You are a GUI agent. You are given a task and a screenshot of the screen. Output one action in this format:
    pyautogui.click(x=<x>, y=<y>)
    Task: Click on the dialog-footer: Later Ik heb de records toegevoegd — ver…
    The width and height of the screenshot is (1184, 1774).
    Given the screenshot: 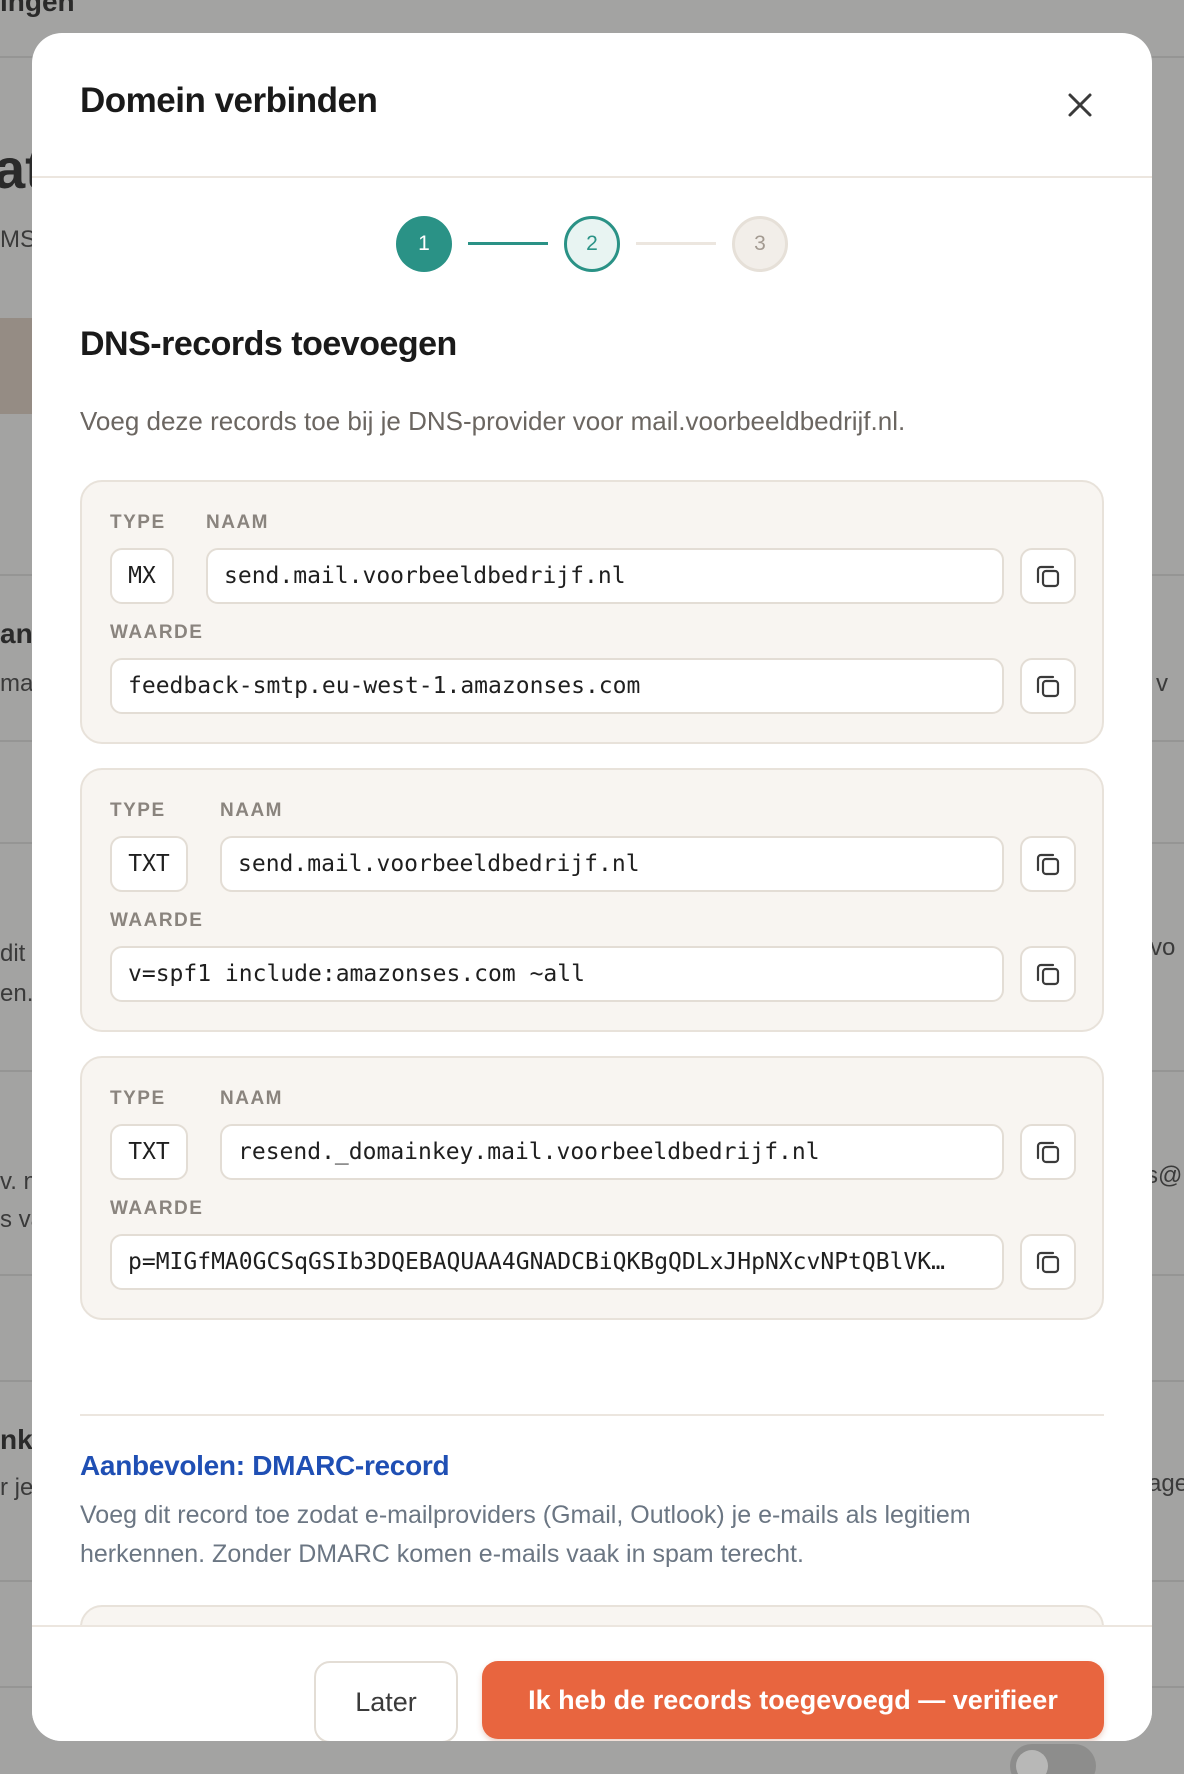 What is the action you would take?
    pyautogui.click(x=592, y=1683)
    